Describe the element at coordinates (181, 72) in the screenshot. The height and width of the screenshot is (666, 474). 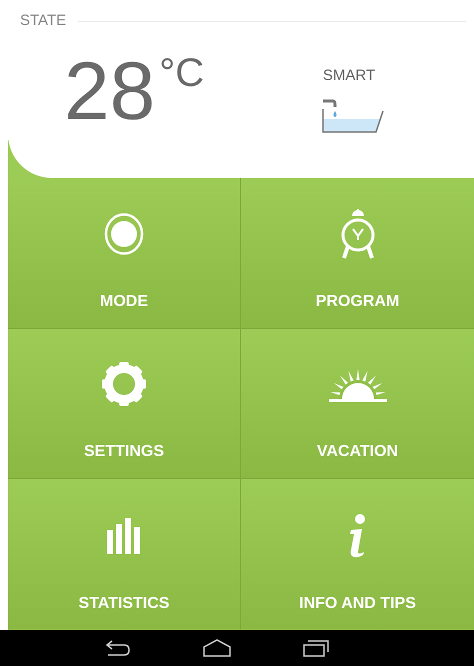
I see `temperature-unit: °C` at that location.